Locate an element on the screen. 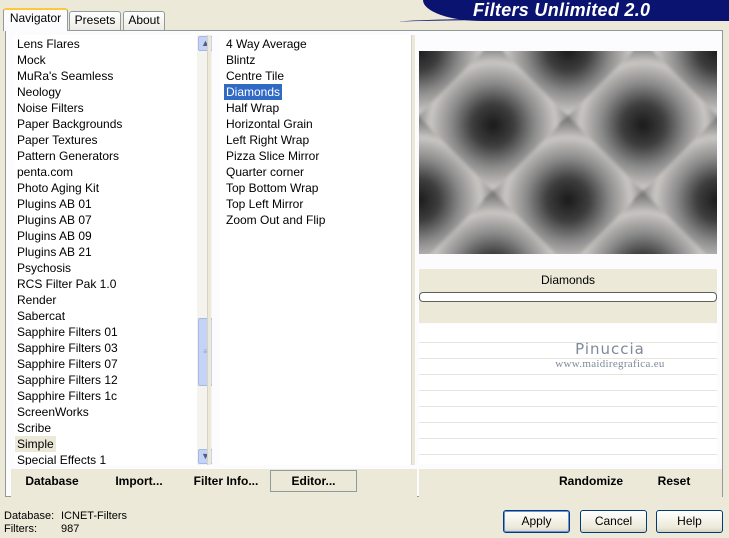 The height and width of the screenshot is (538, 729). category-item: Simple is located at coordinates (35, 444).